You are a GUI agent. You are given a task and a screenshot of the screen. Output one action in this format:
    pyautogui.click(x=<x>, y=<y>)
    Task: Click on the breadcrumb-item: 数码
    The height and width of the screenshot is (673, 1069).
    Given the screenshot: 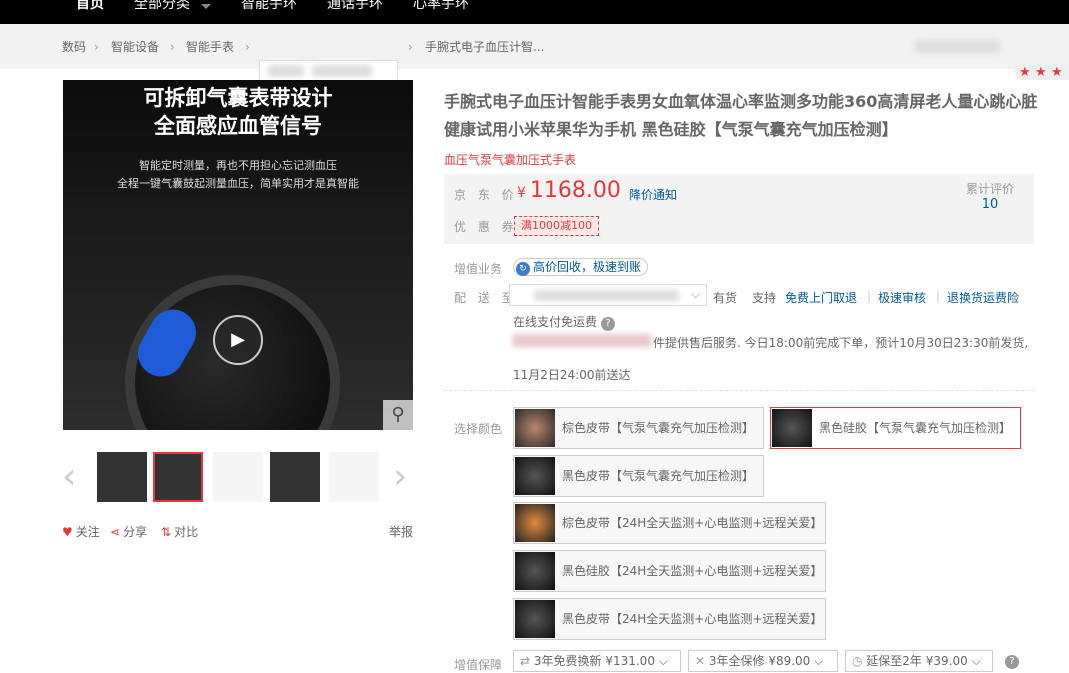 What is the action you would take?
    pyautogui.click(x=74, y=47)
    